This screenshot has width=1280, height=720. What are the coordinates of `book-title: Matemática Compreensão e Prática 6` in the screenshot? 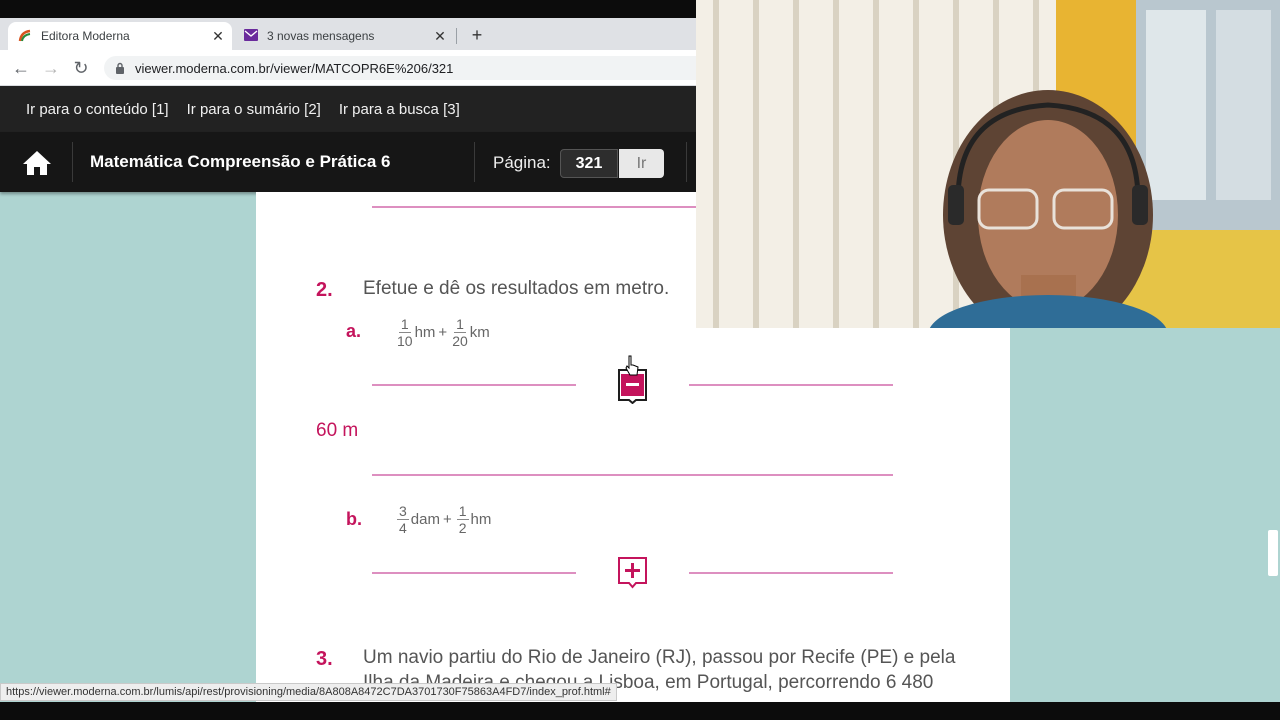 It's located at (240, 161).